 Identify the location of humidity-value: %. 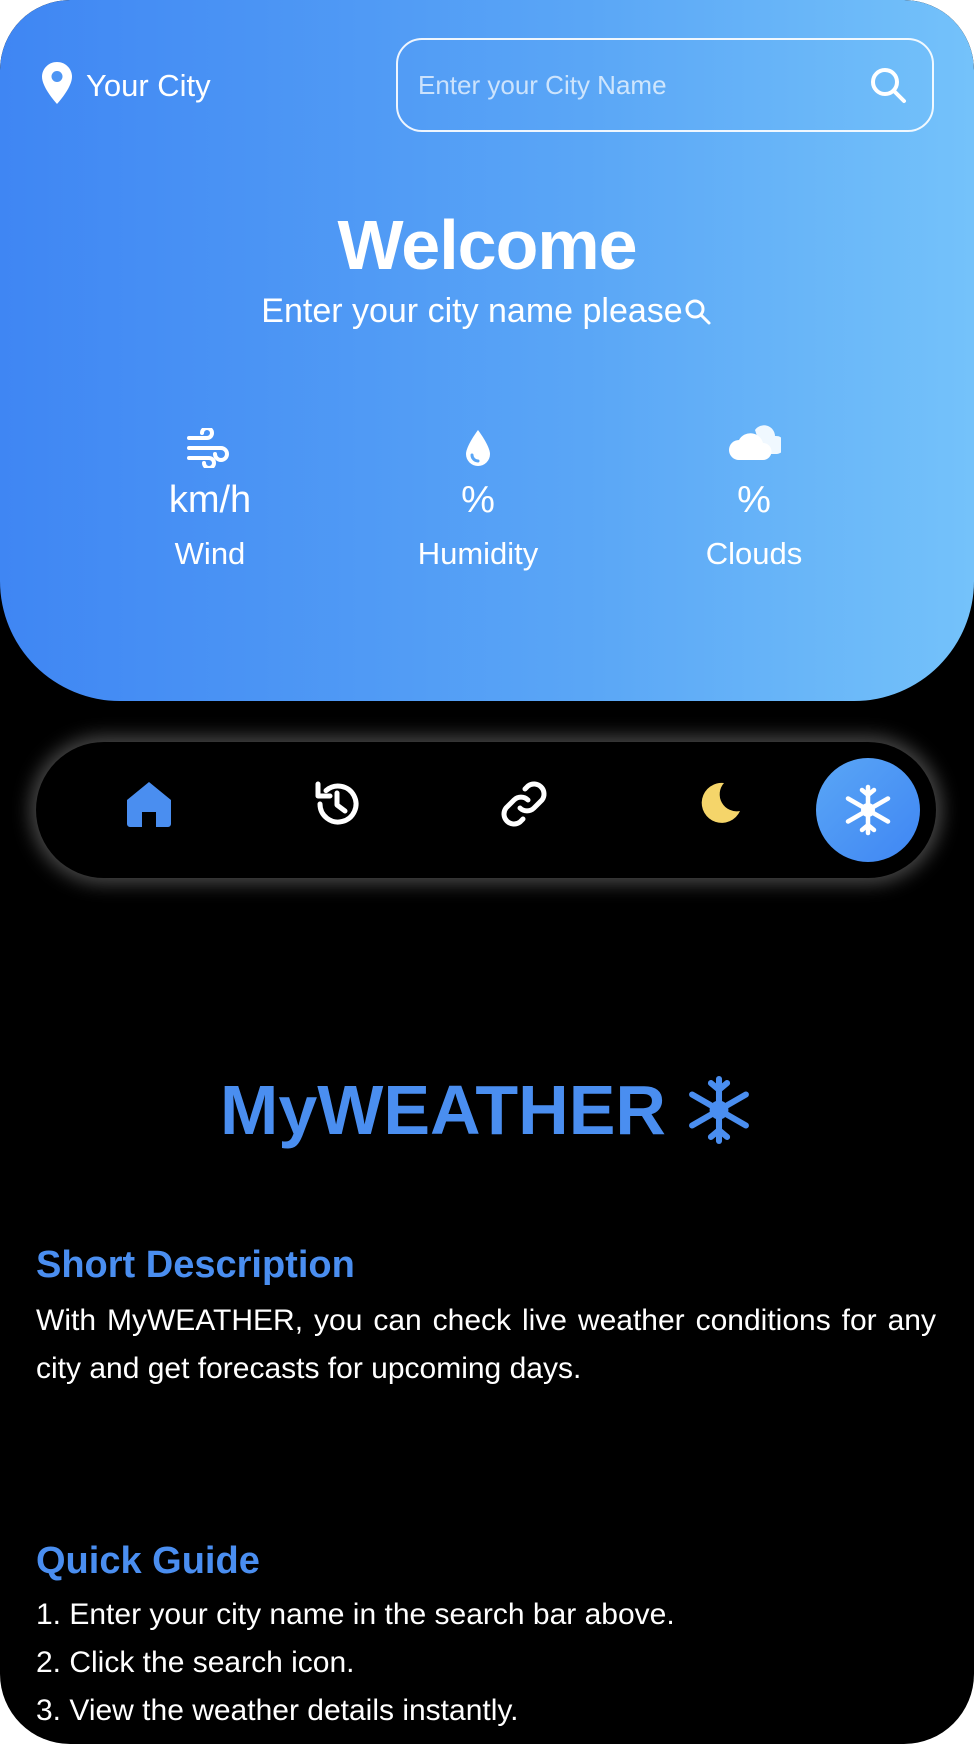
(478, 500).